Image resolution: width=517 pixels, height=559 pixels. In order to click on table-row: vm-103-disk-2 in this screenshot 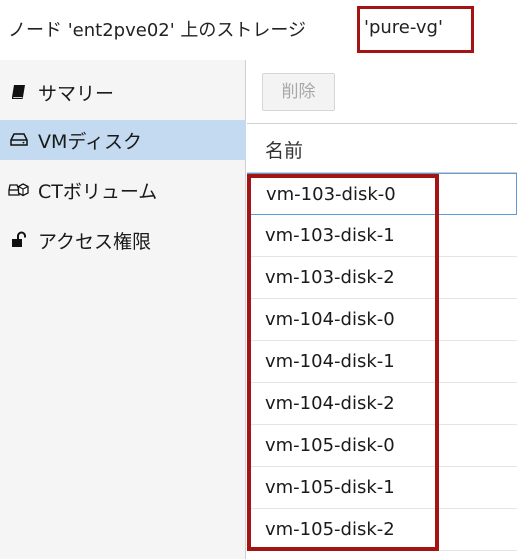, I will do `click(382, 278)`.